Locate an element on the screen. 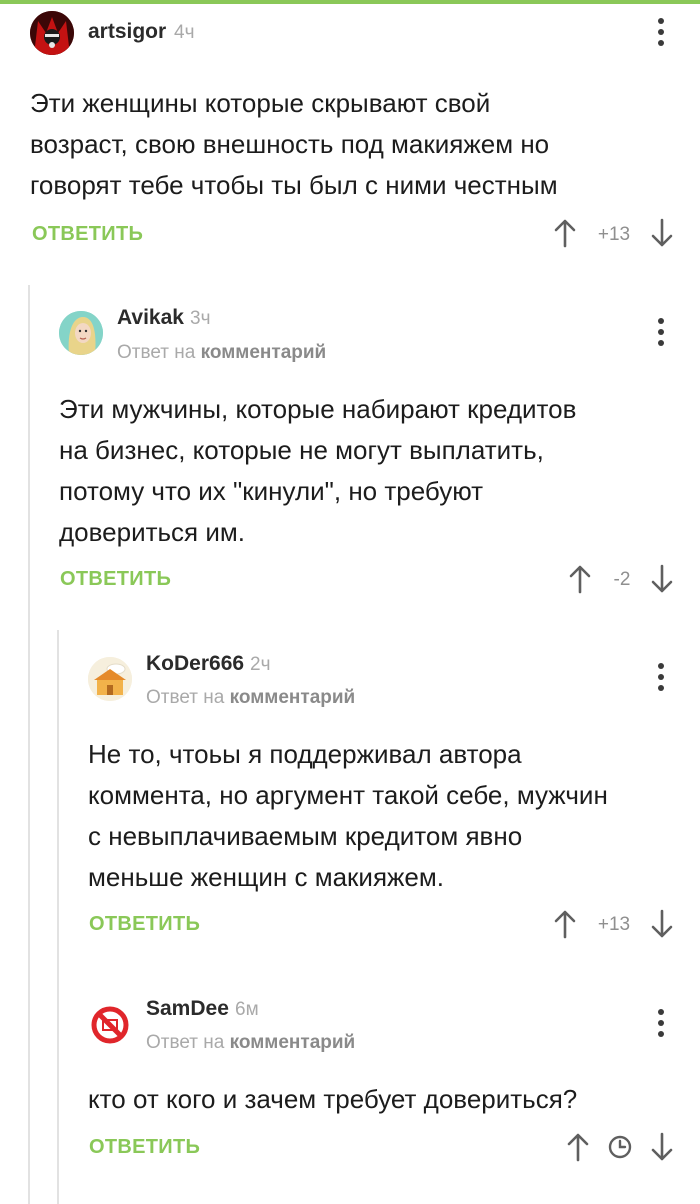  comment-text-line: кто от кого и зачем требует довериться? is located at coordinates (333, 1099).